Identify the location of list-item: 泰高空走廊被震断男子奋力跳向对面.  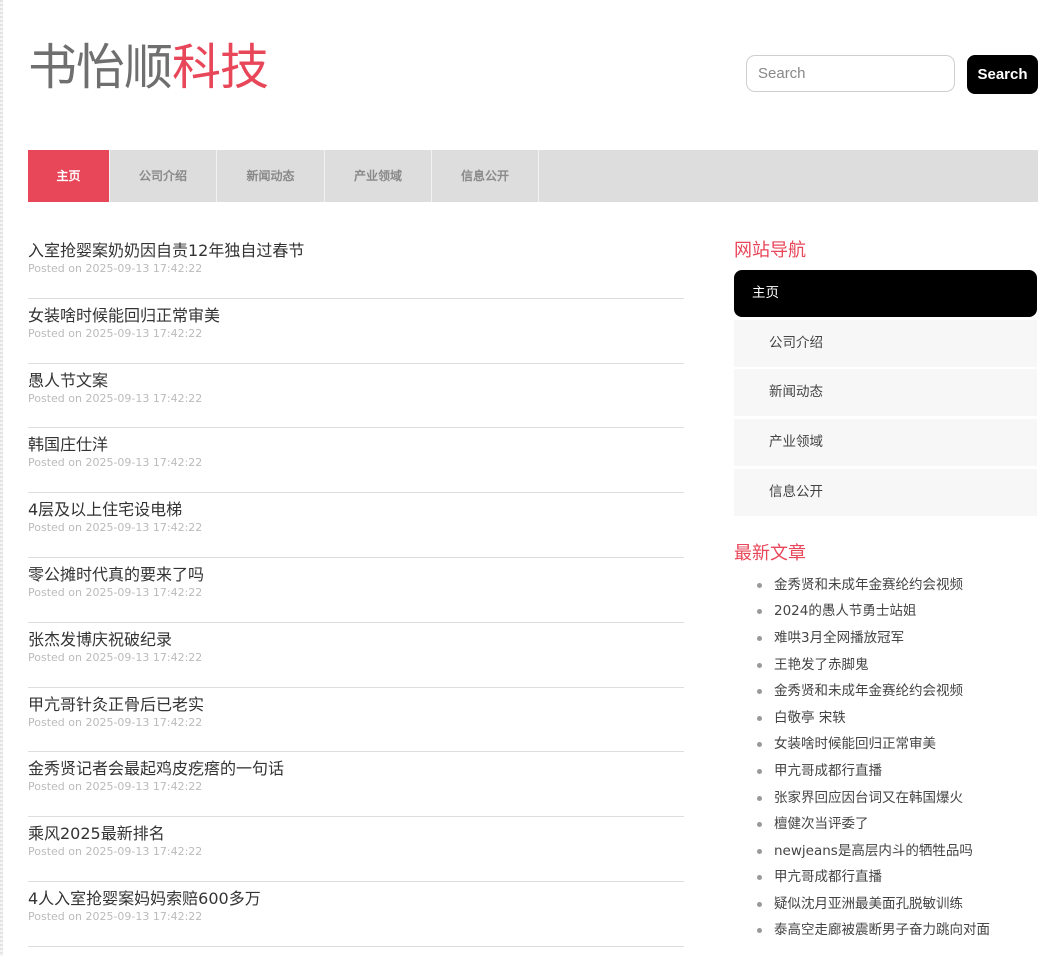
(897, 930).